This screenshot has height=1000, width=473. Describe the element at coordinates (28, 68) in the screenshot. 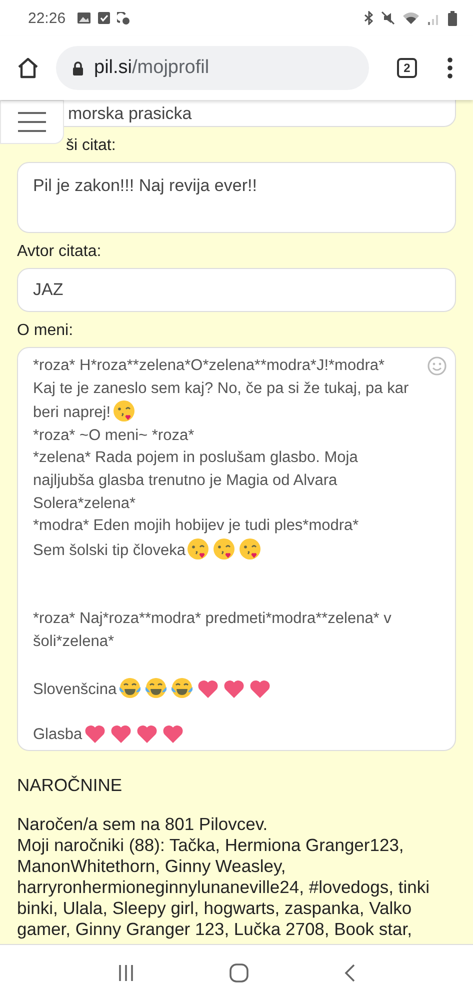

I see `home-icon` at that location.